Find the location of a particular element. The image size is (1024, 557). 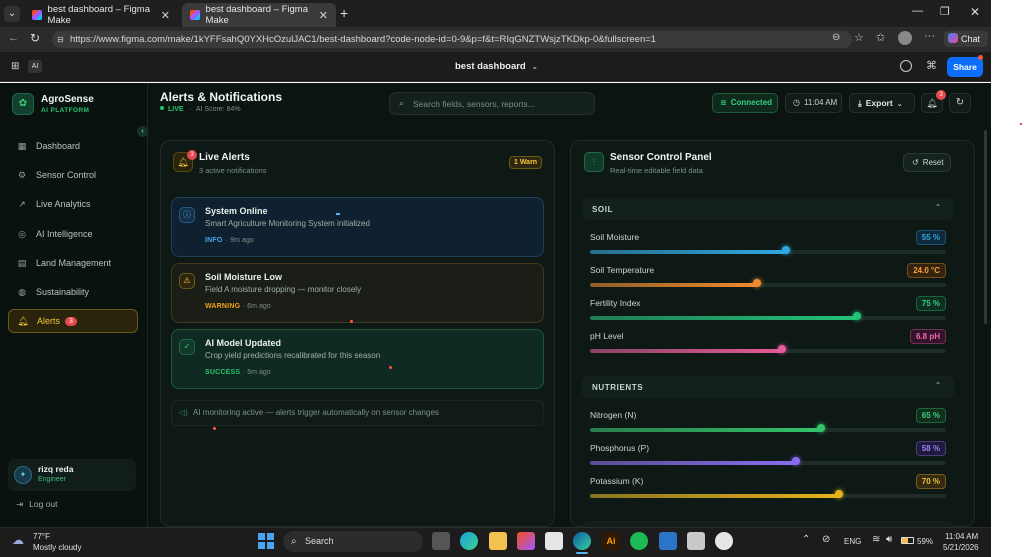

alert-tag: WARNING is located at coordinates (223, 306).